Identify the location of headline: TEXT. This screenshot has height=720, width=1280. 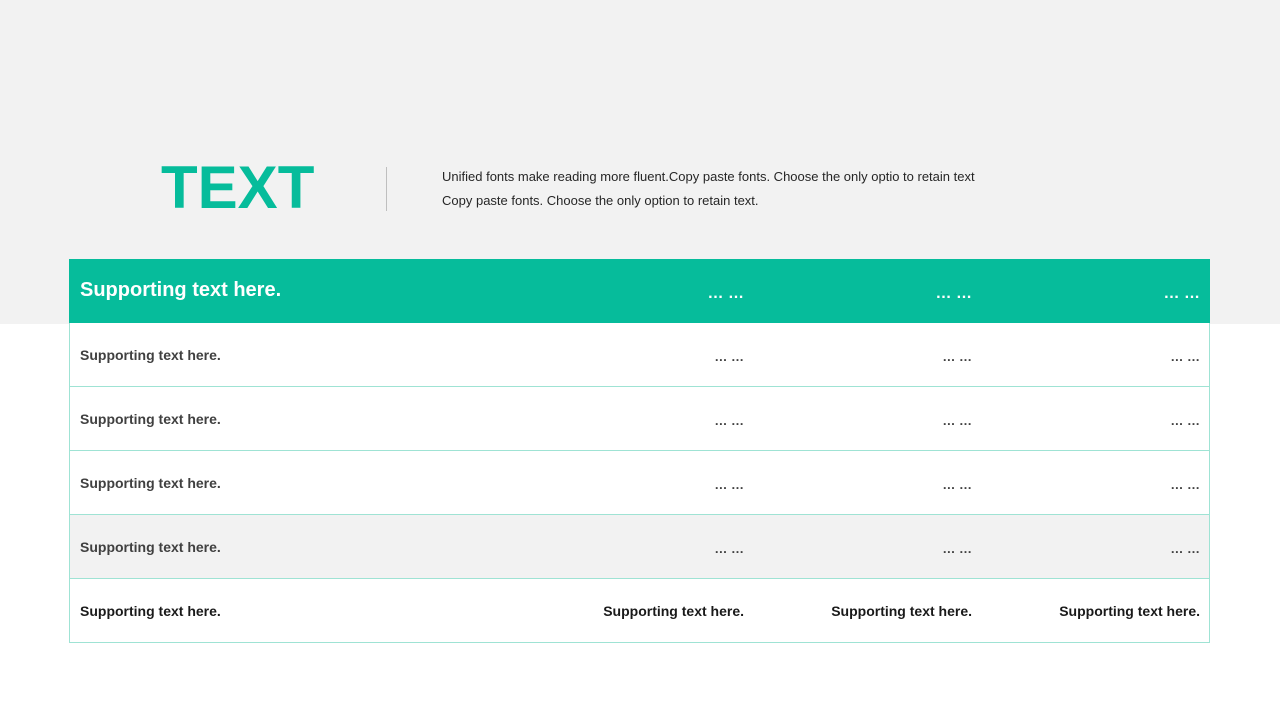
(238, 187).